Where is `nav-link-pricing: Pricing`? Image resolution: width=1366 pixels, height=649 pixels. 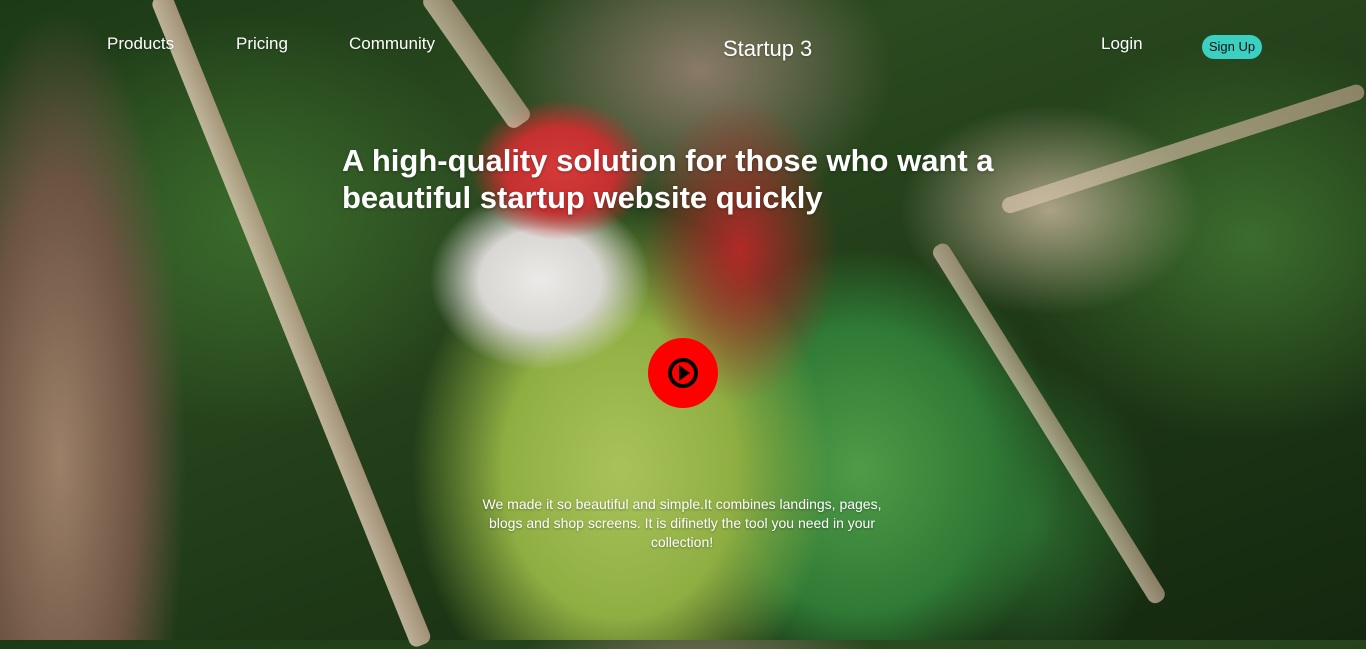
nav-link-pricing: Pricing is located at coordinates (262, 44).